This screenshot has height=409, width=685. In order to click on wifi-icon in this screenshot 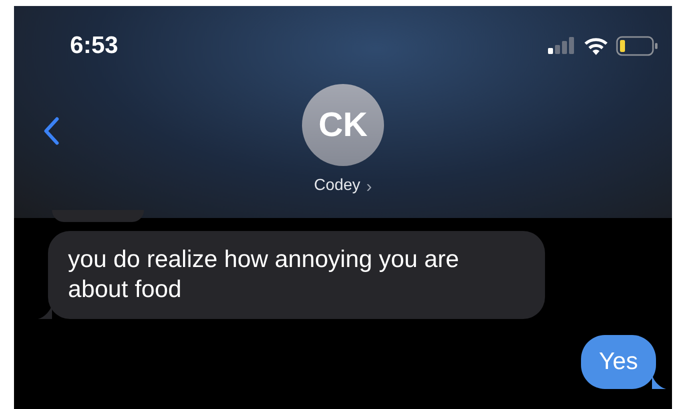, I will do `click(596, 46)`.